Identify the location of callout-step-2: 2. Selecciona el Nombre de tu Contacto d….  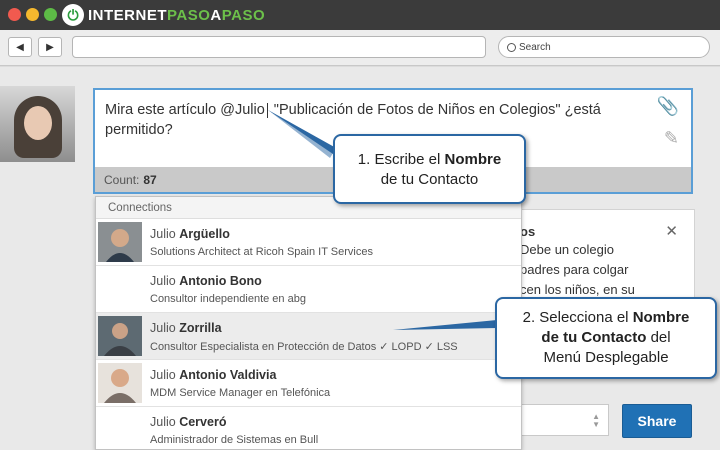
(606, 338).